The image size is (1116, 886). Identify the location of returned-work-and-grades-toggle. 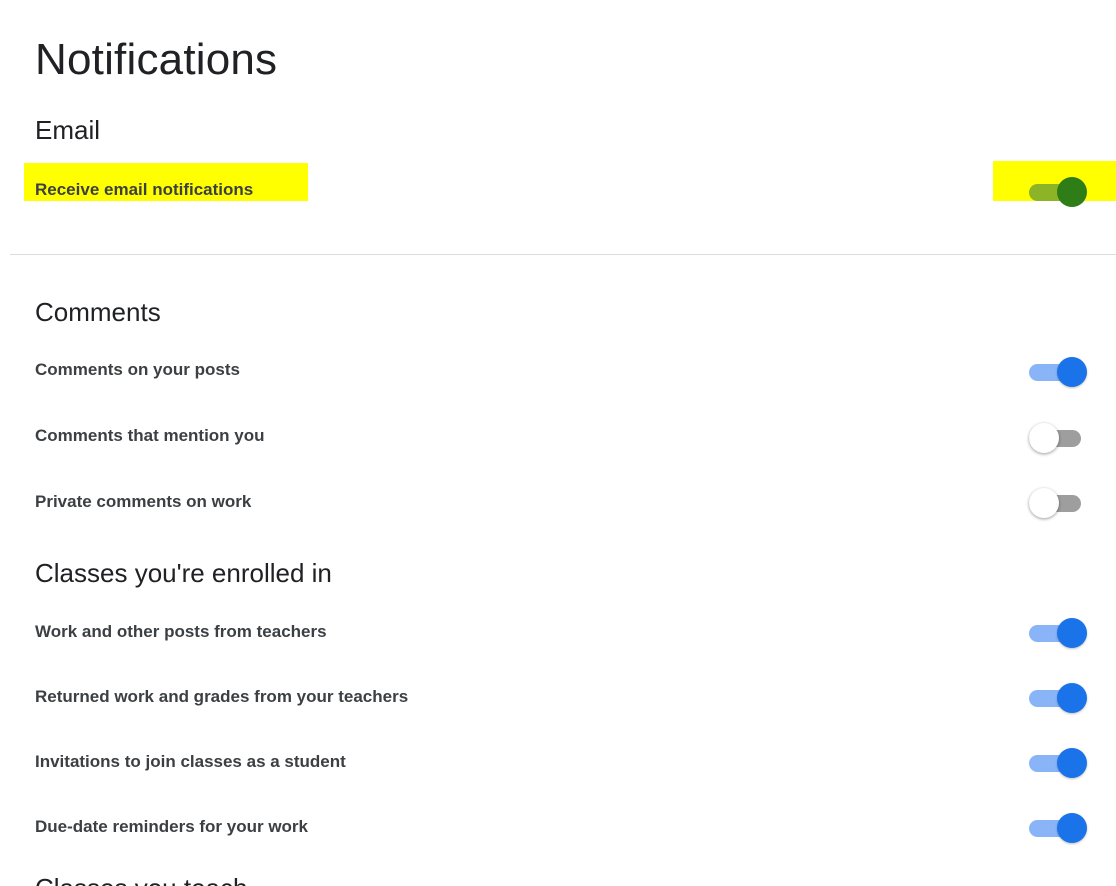
(1058, 698).